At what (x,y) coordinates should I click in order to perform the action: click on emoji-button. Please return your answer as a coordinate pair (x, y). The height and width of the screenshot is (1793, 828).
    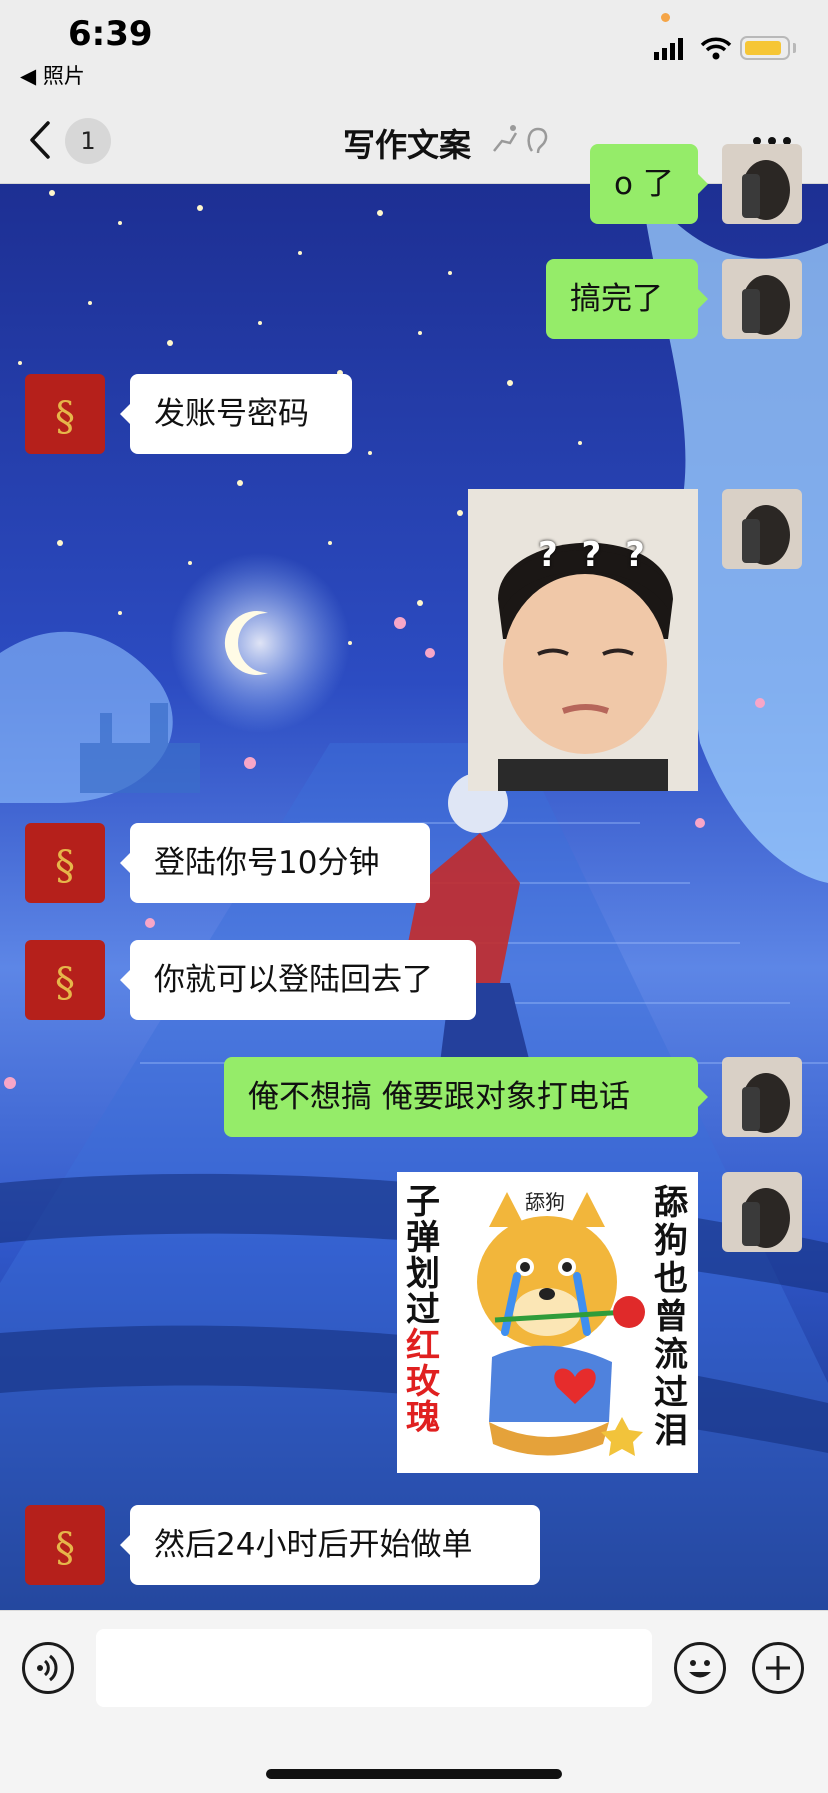
    Looking at the image, I should click on (700, 1668).